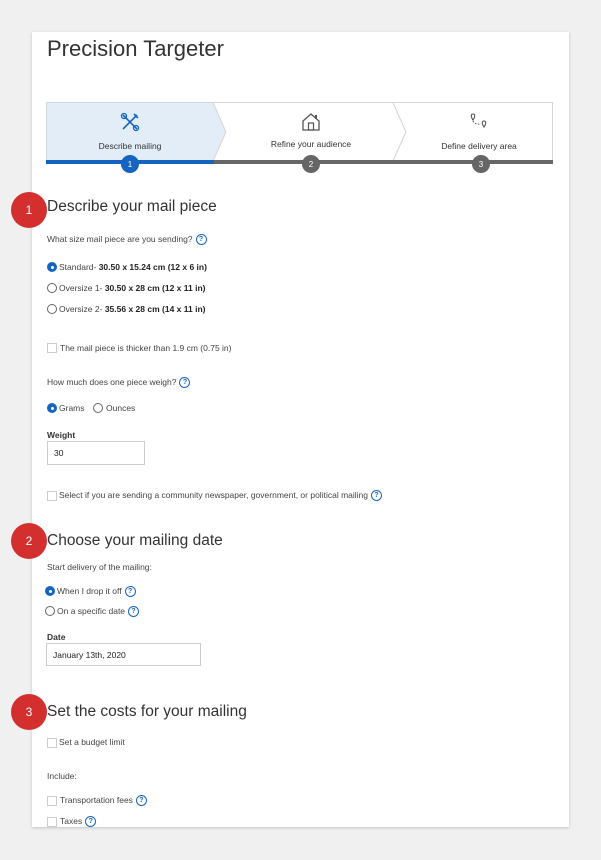  What do you see at coordinates (132, 206) in the screenshot?
I see `section-1-heading: Describe your mail piece` at bounding box center [132, 206].